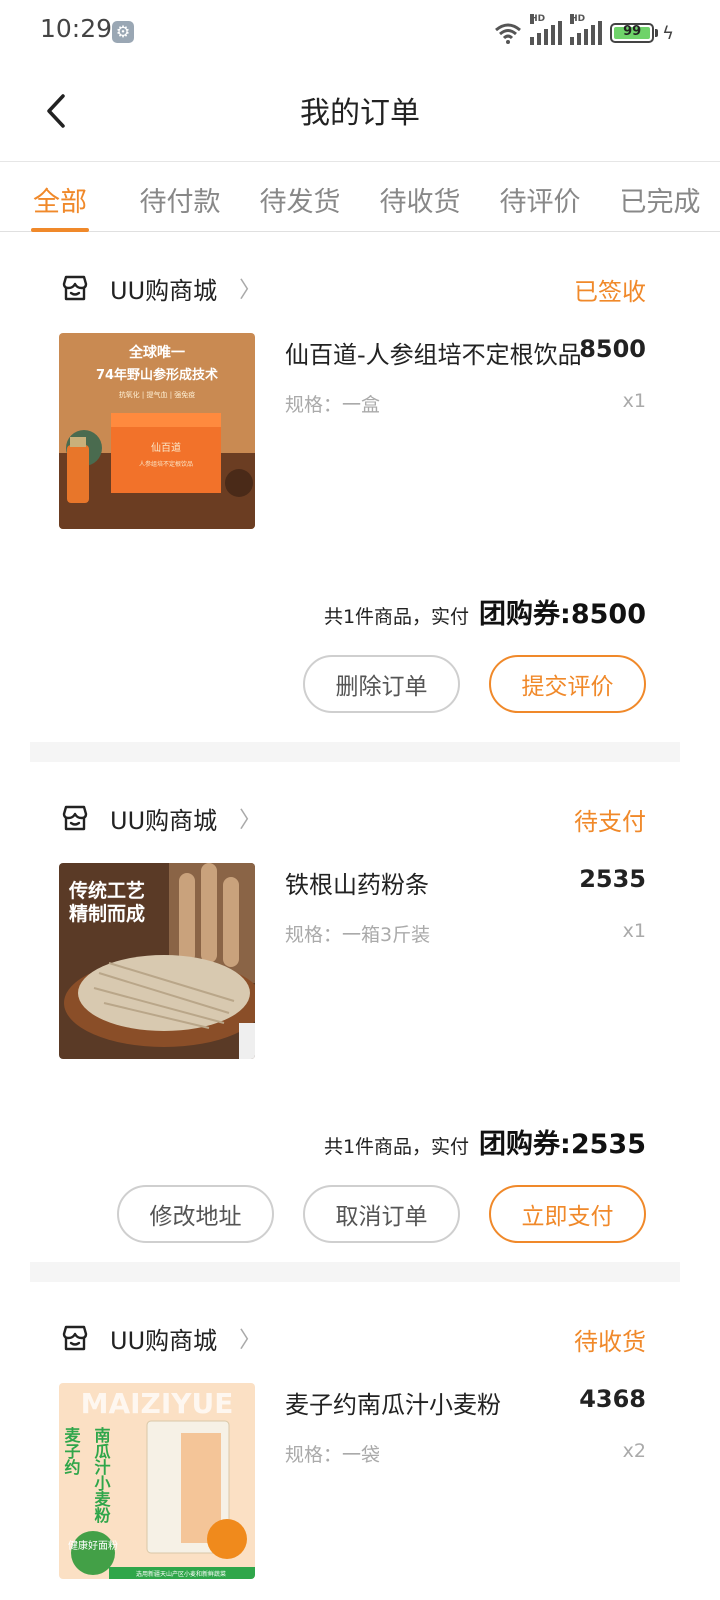  I want to click on order-status: 待支付, so click(610, 822).